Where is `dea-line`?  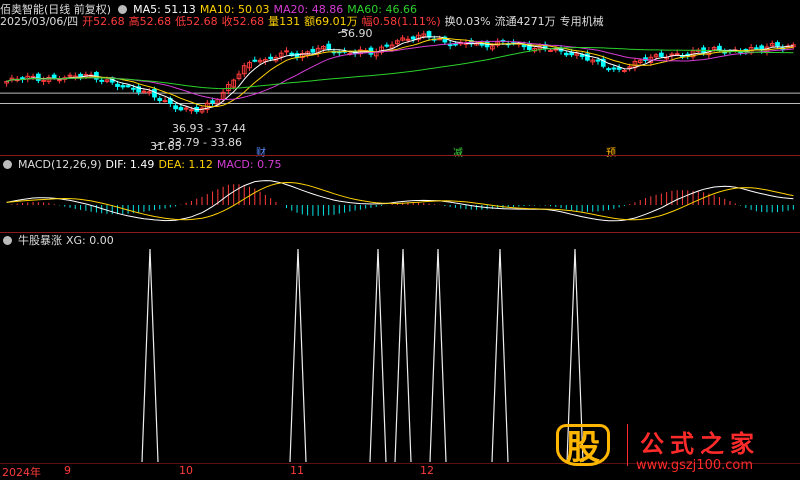 dea-line is located at coordinates (400, 201).